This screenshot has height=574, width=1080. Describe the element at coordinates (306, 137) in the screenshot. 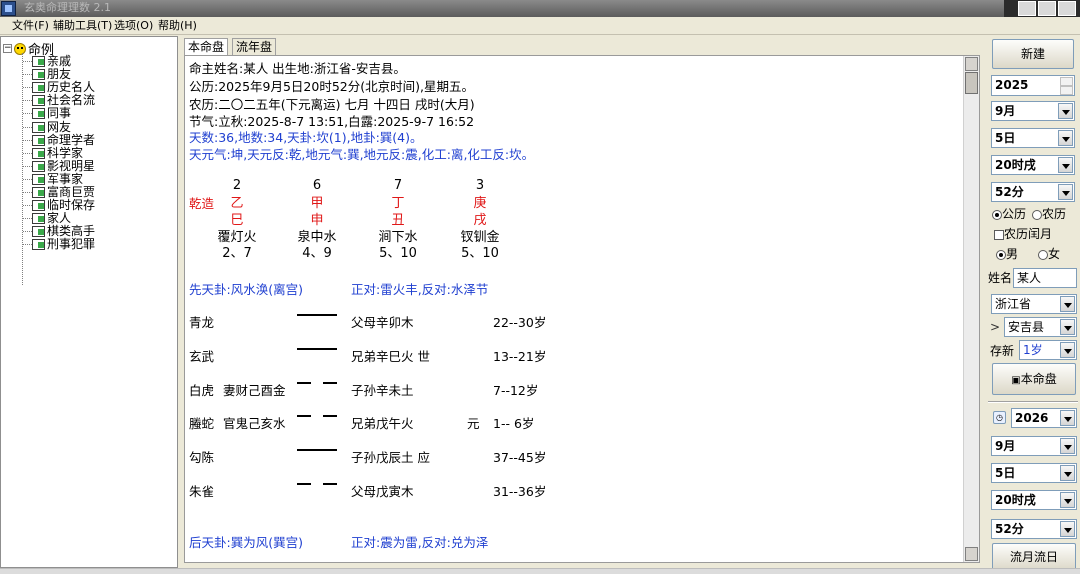

I see `info-line-numbers: 天数:36,地数:34,天卦:坎(1),地卦:巽(4)。` at that location.